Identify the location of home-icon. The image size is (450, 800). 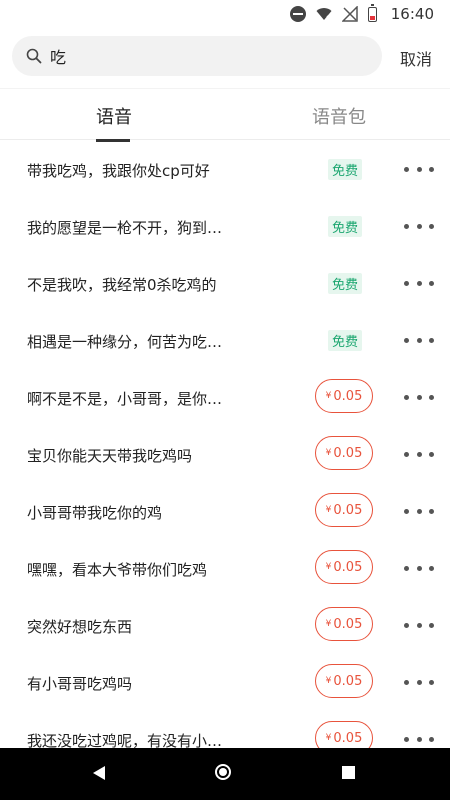
(223, 772).